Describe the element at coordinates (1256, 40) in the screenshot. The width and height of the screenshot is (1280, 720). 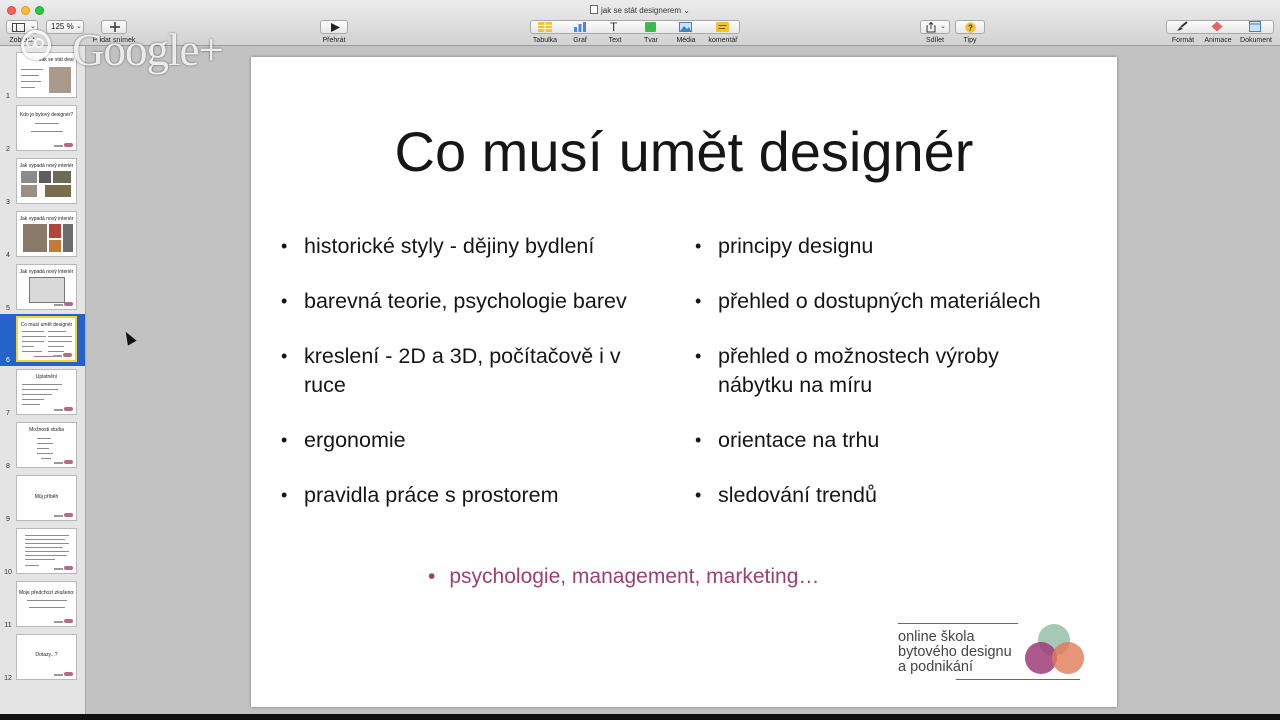
I see `document-label: Dokument` at that location.